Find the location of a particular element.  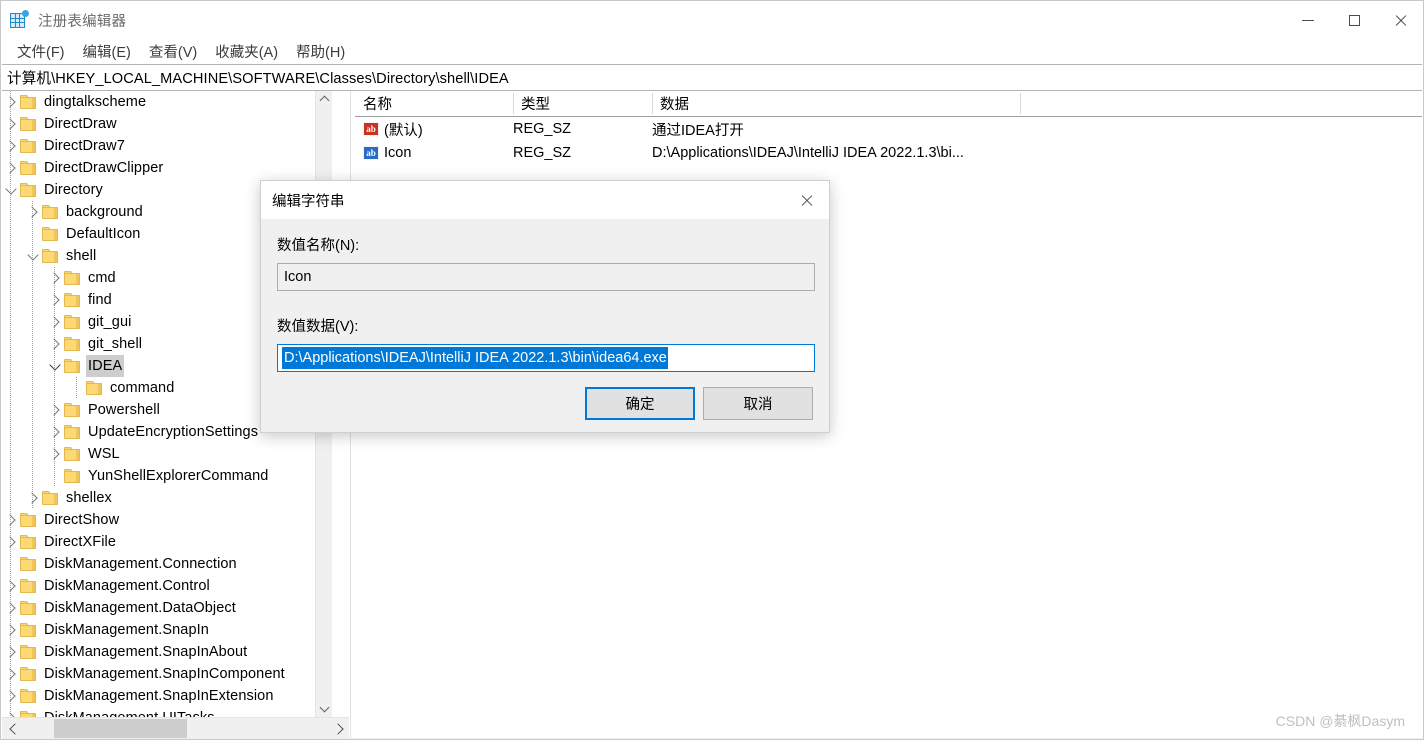

menu-item-help: 帮助(H) is located at coordinates (320, 51).